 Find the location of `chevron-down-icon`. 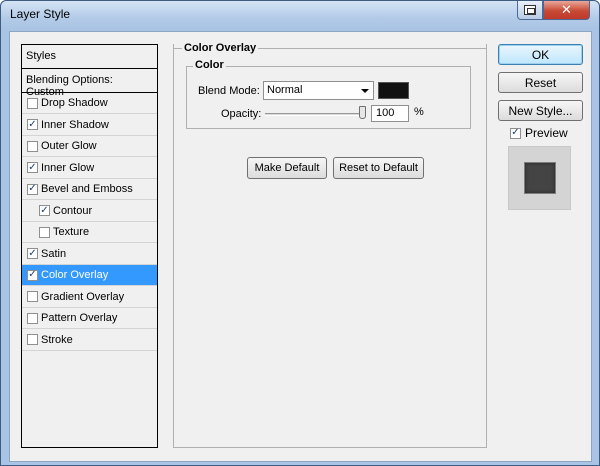

chevron-down-icon is located at coordinates (365, 91).